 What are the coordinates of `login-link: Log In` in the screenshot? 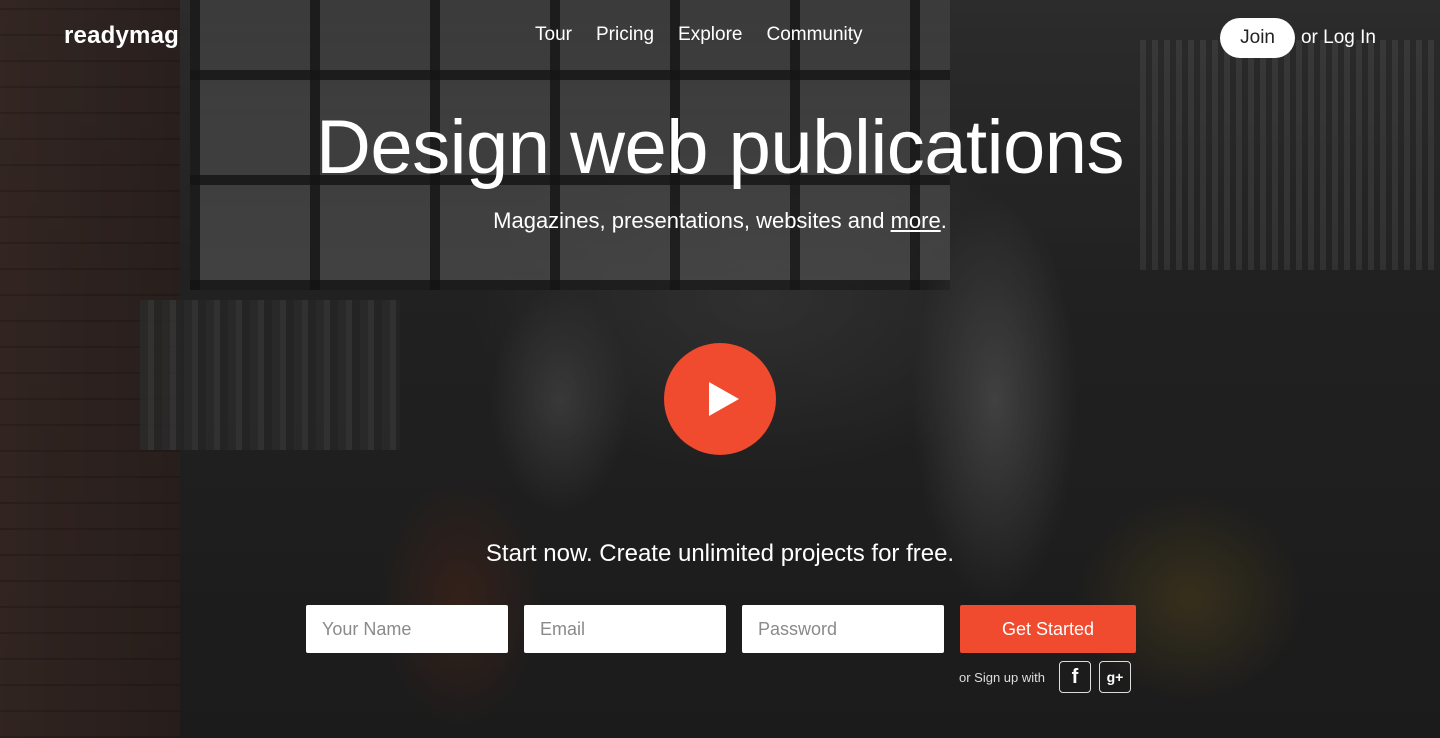 It's located at (1349, 37).